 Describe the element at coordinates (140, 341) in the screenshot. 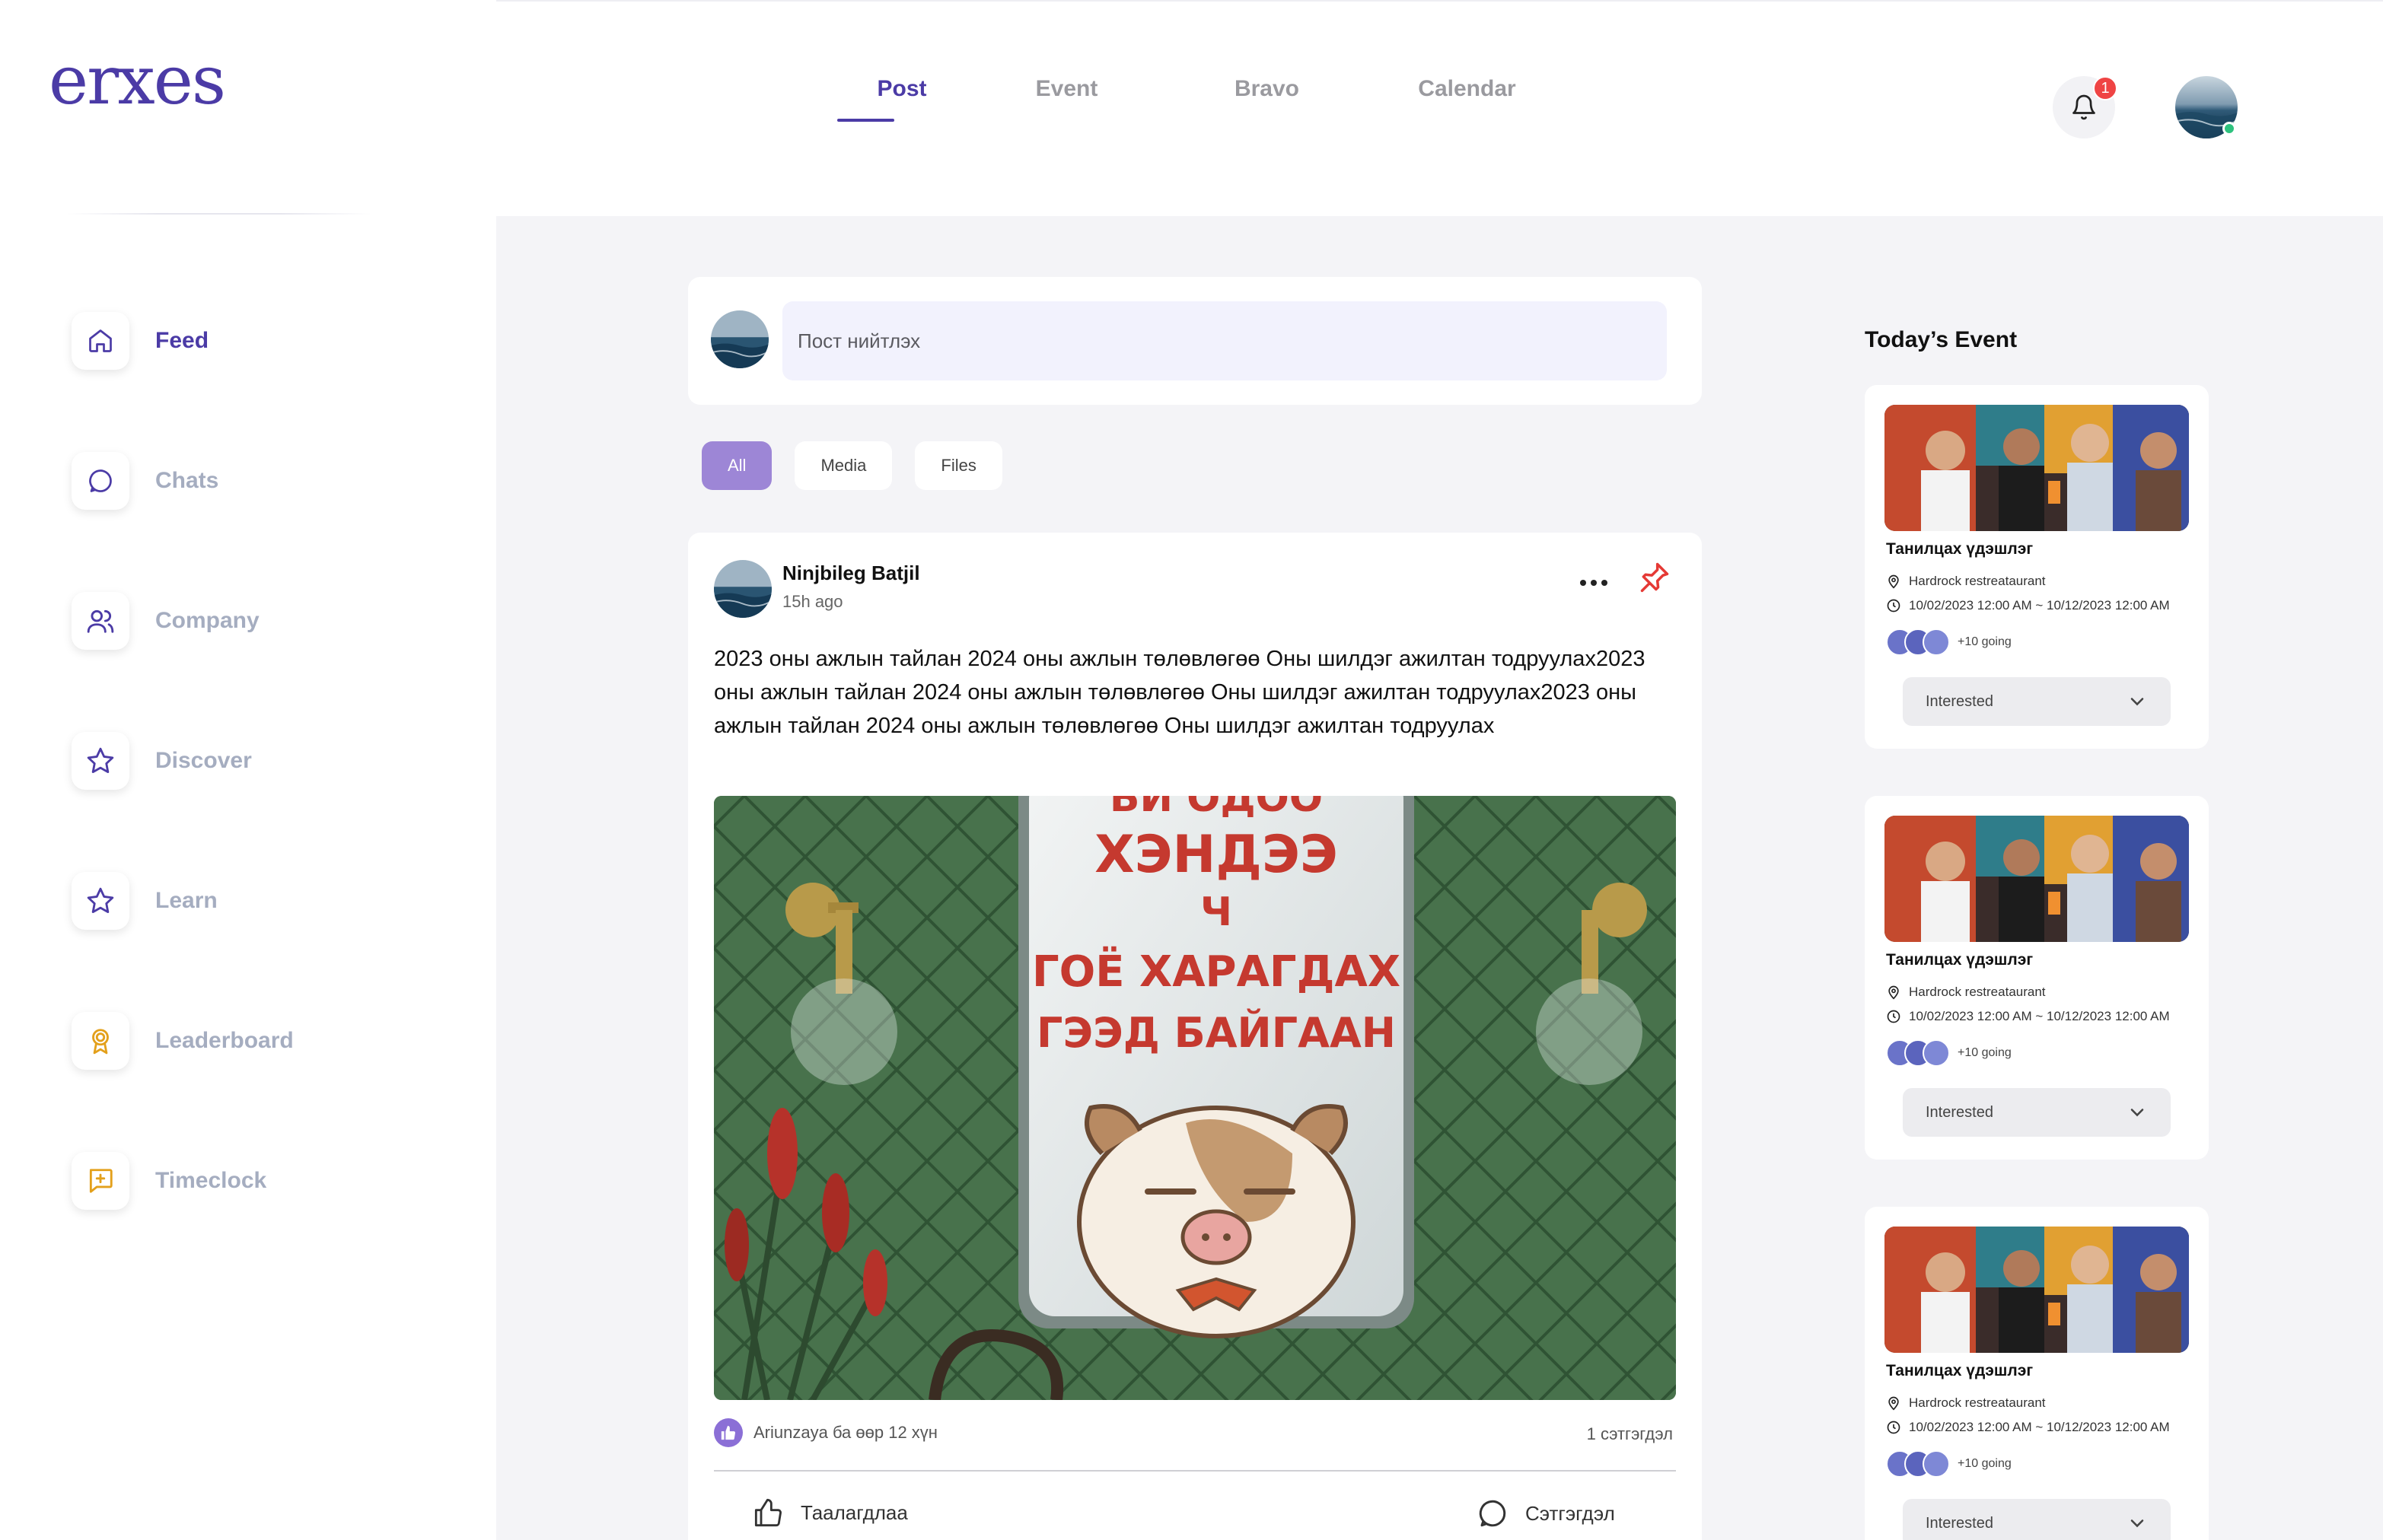

I see `sidebar-item-feed: Feed` at that location.